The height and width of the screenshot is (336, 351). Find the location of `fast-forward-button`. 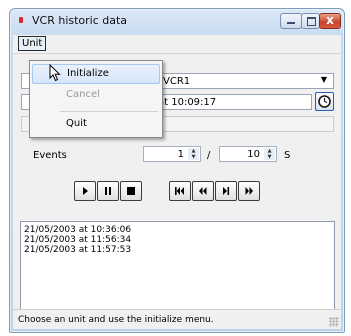

fast-forward-button is located at coordinates (249, 191).